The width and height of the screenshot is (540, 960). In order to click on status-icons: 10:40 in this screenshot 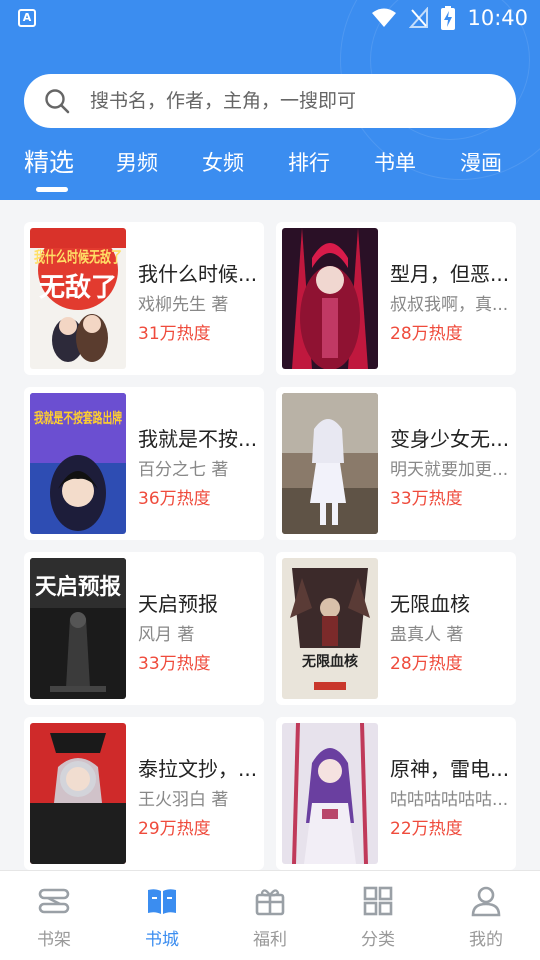, I will do `click(449, 18)`.